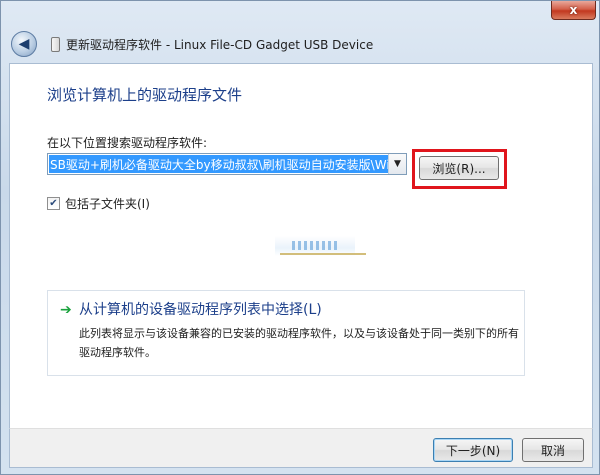 Image resolution: width=600 pixels, height=475 pixels. I want to click on dropdown-arrow-icon: ▼, so click(397, 164).